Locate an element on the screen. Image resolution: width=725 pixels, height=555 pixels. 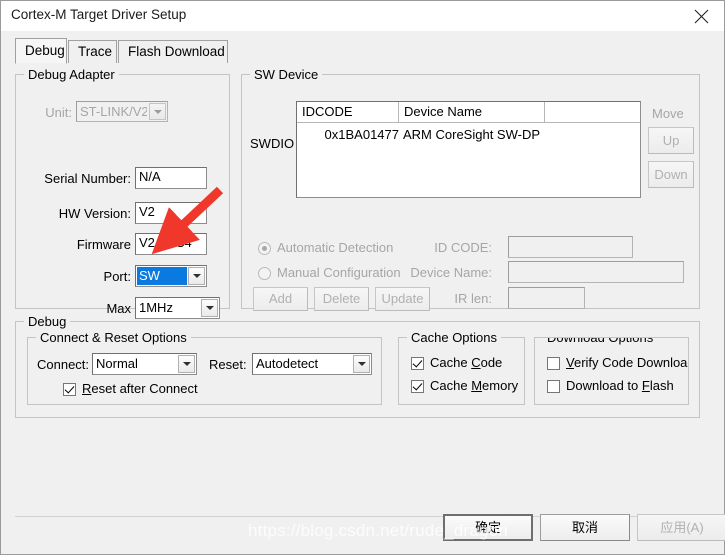
id-code-field is located at coordinates (570, 247).